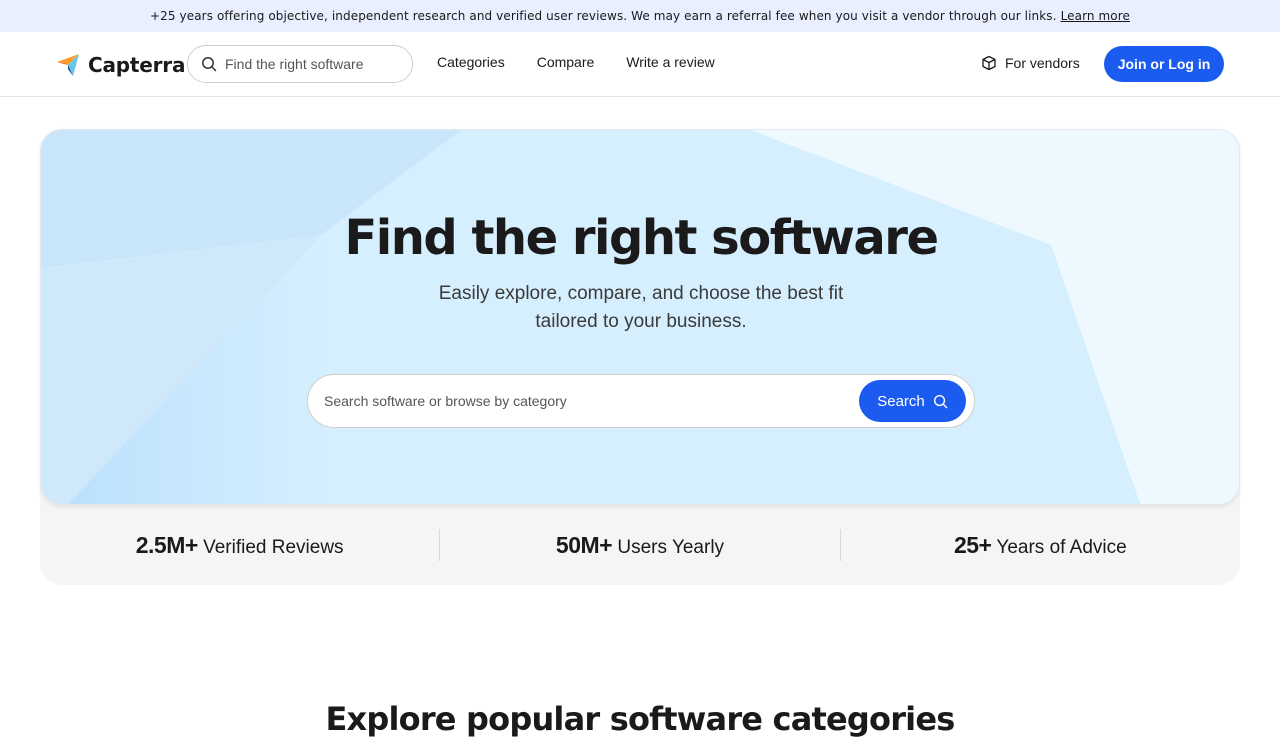  What do you see at coordinates (137, 65) in the screenshot?
I see `logo-text: Capterra` at bounding box center [137, 65].